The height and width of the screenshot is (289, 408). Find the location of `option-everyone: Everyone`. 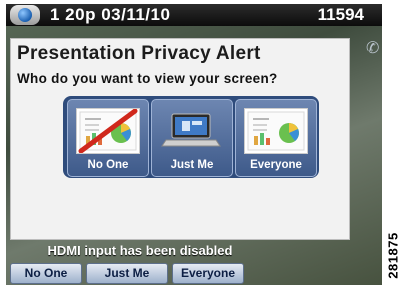

option-everyone: Everyone is located at coordinates (276, 138).